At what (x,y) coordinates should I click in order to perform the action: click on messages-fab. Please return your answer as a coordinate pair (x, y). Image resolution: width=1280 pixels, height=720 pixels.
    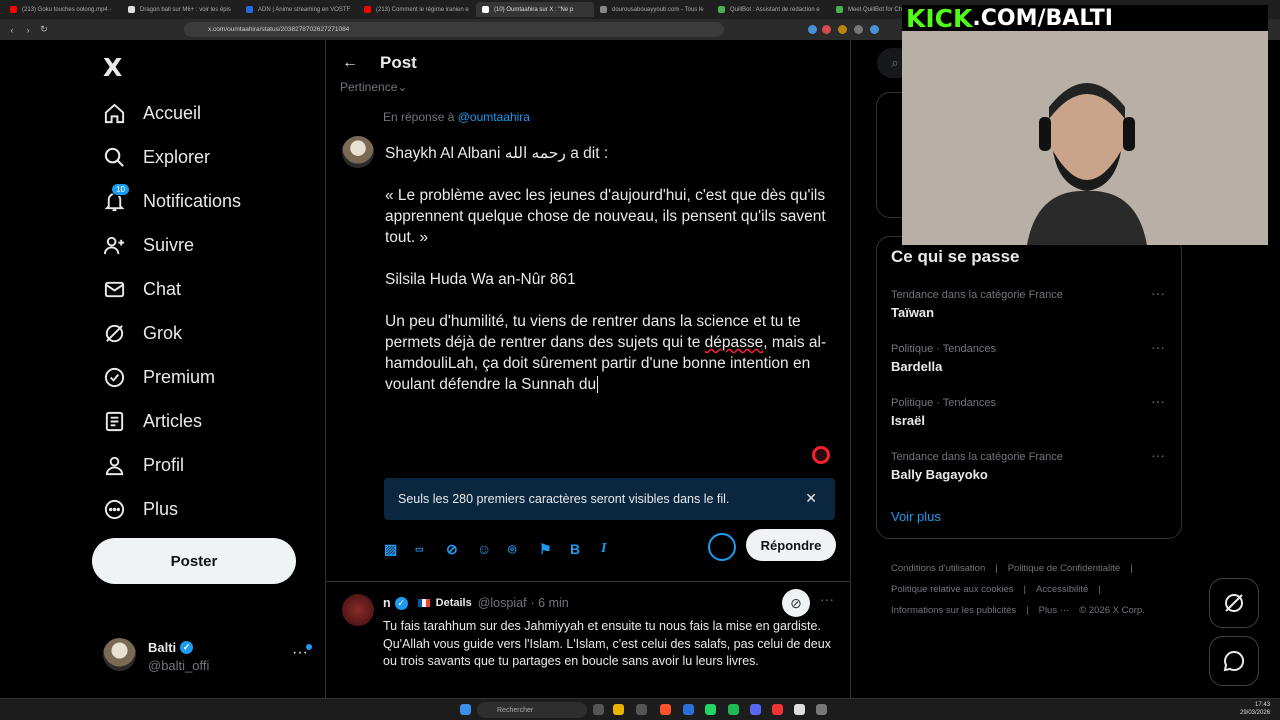
    Looking at the image, I should click on (1234, 661).